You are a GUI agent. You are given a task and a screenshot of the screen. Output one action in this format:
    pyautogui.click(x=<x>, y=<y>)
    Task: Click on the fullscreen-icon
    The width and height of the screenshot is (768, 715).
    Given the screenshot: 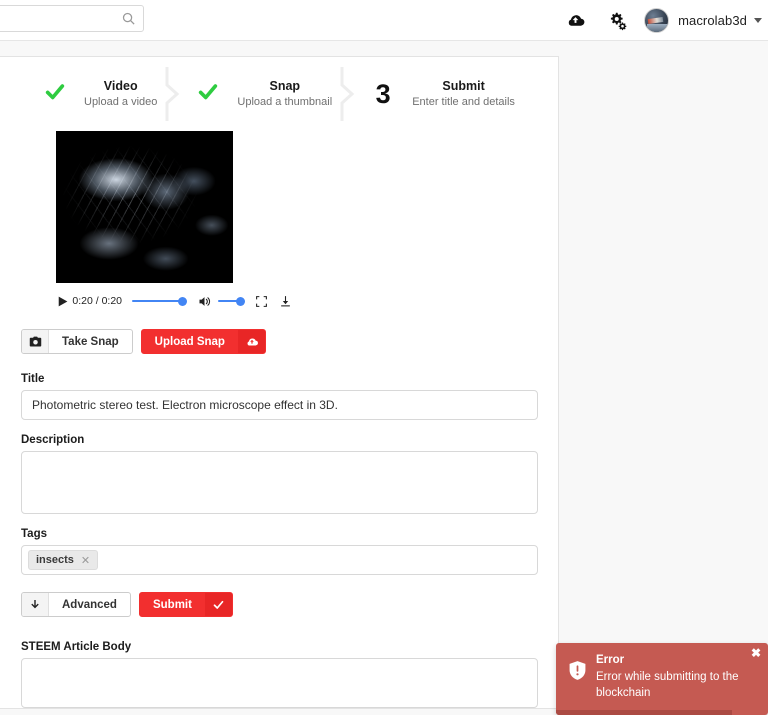 What is the action you would take?
    pyautogui.click(x=261, y=301)
    